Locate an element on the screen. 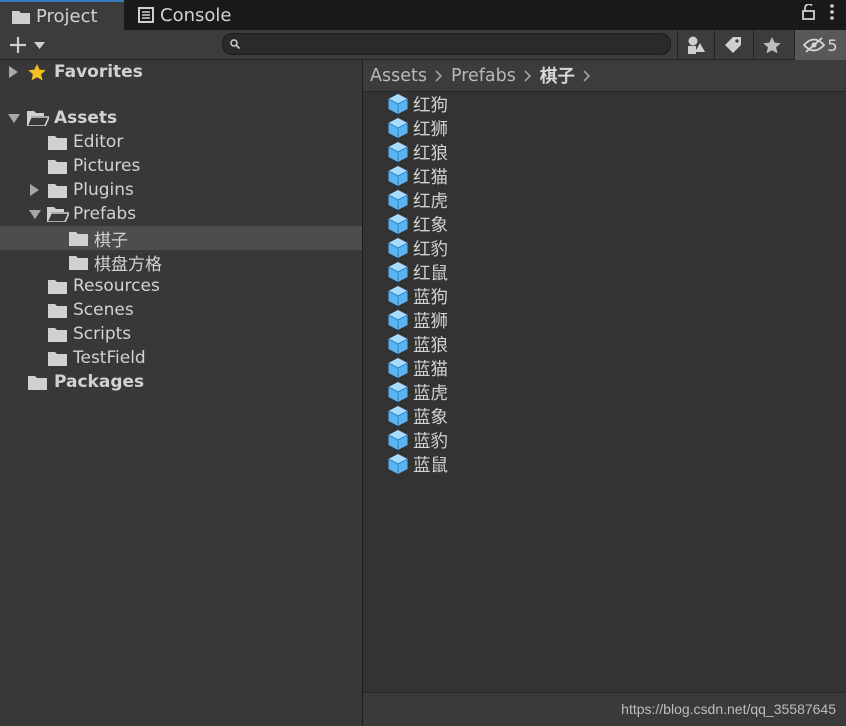 This screenshot has width=846, height=726. asset-name: 蓝鼠 is located at coordinates (430, 465).